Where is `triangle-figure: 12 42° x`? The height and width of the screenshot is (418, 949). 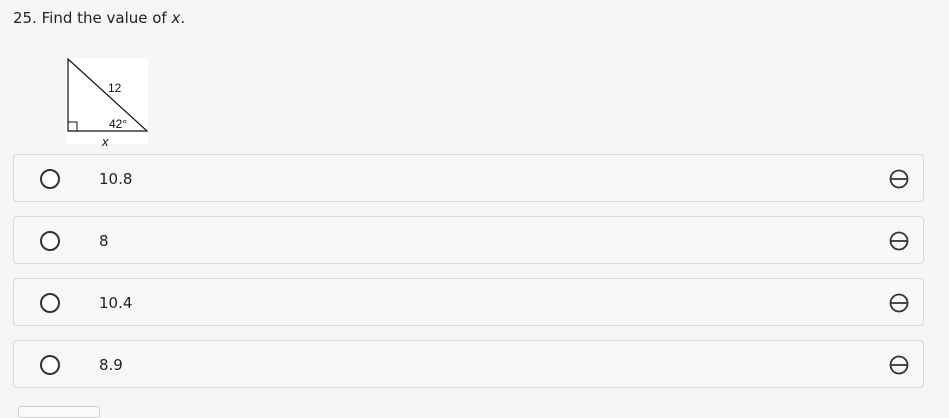 triangle-figure: 12 42° x is located at coordinates (104, 102).